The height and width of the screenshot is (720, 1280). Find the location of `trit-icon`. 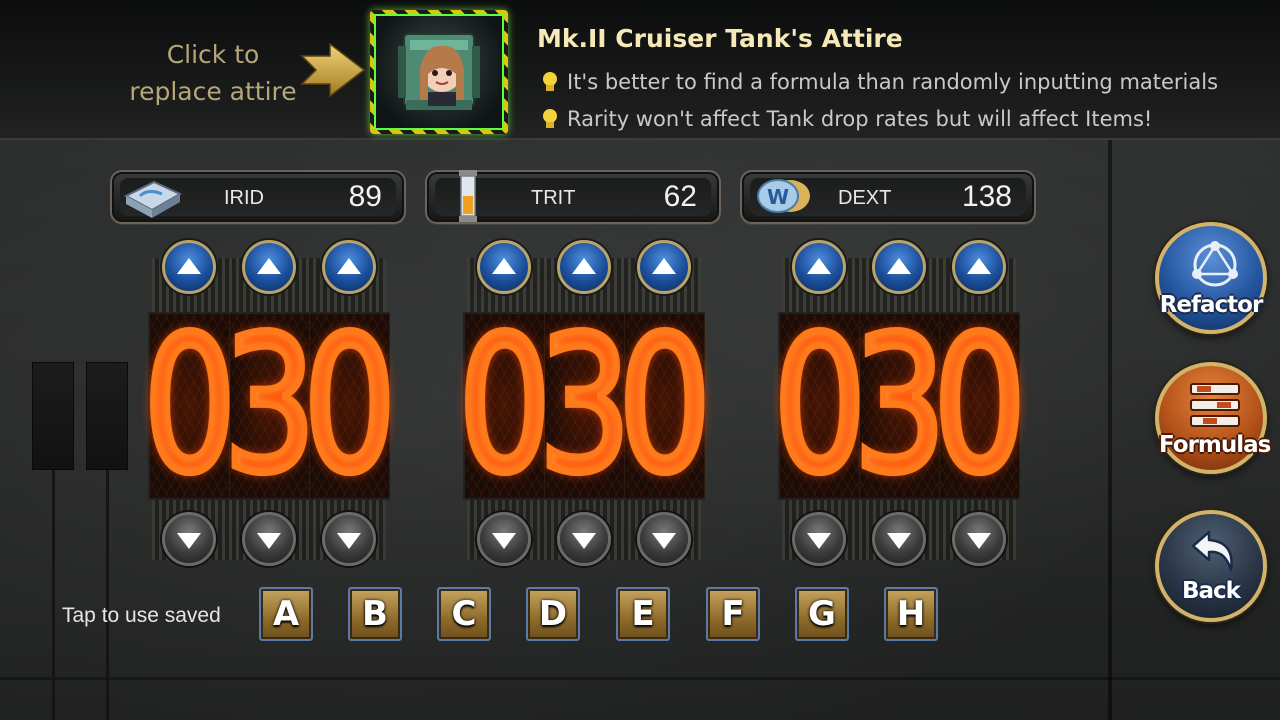

trit-icon is located at coordinates (468, 196).